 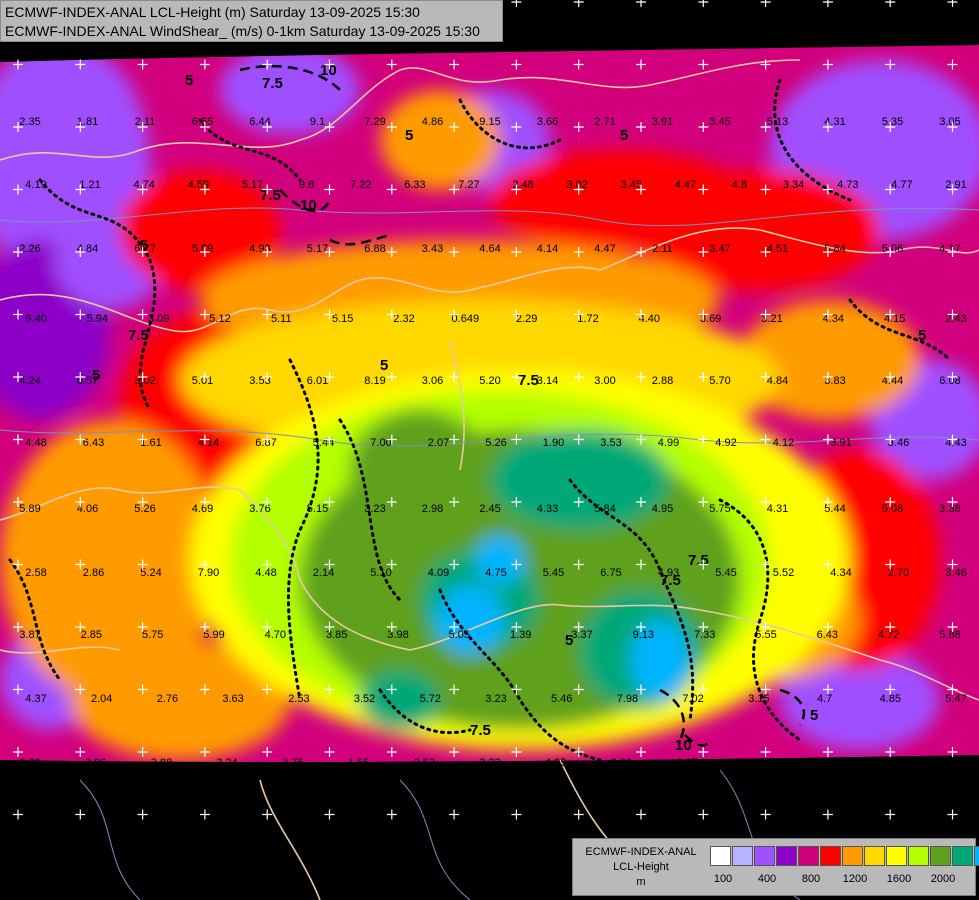 What do you see at coordinates (668, 443) in the screenshot?
I see `station-value: 4.99` at bounding box center [668, 443].